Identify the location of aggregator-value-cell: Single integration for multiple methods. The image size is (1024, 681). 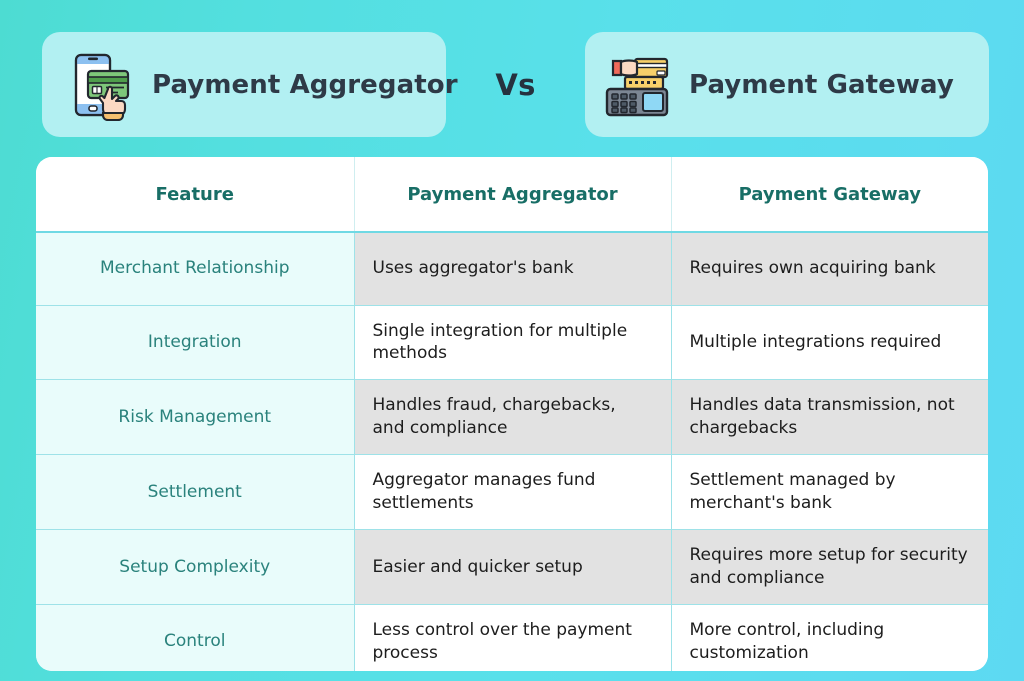
(513, 343).